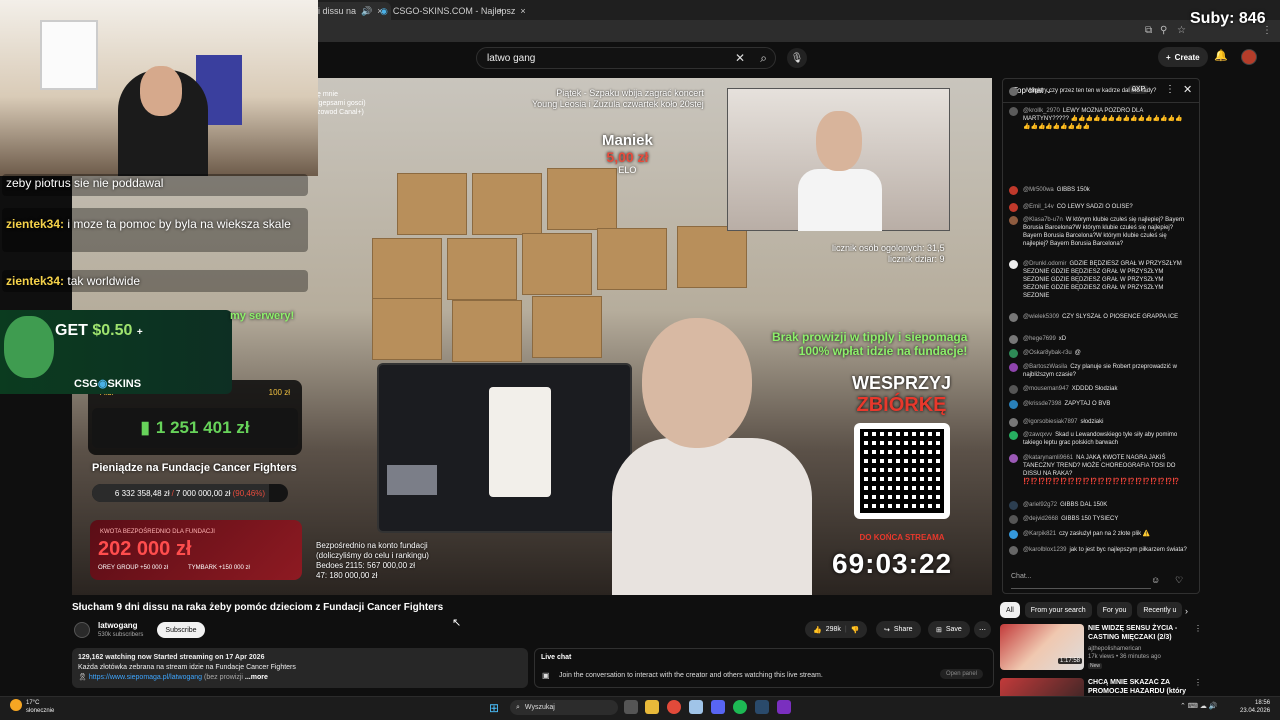 Image resolution: width=1280 pixels, height=720 pixels. I want to click on weather-widget: 17°C słonecznie, so click(32, 707).